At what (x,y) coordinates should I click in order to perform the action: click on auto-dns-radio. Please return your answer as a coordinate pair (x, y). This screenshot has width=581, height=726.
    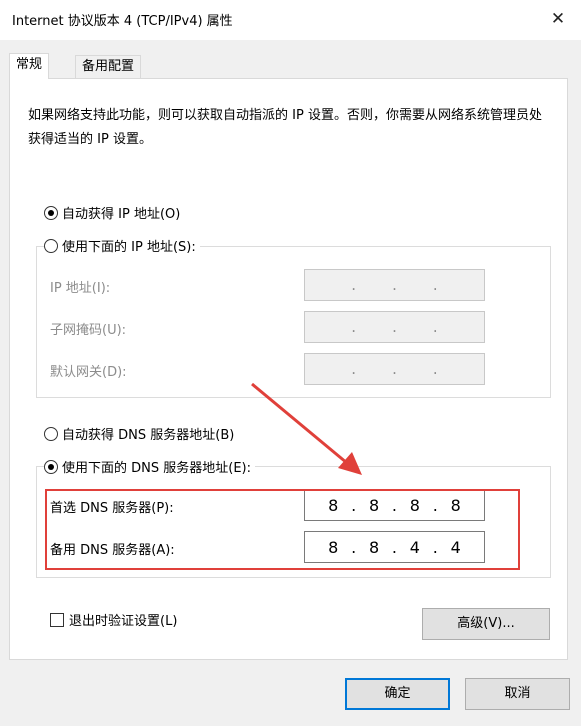
    Looking at the image, I should click on (51, 433).